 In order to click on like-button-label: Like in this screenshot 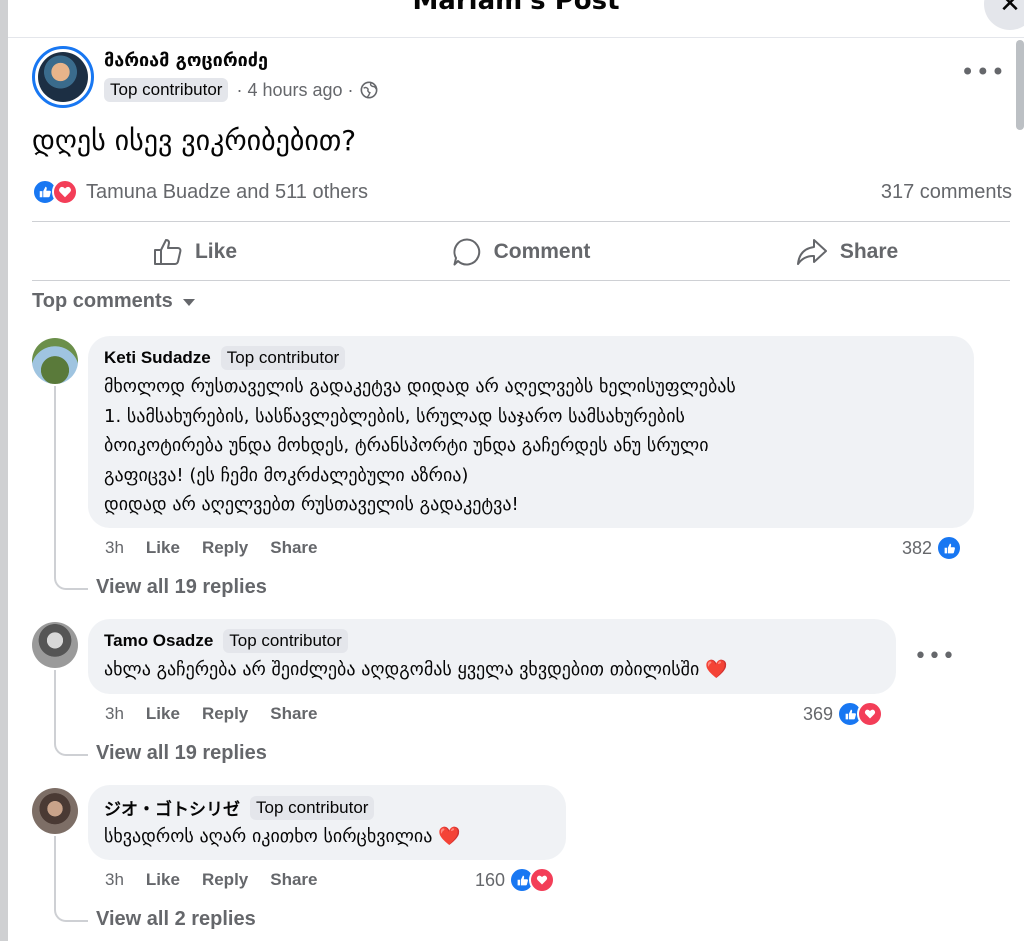, I will do `click(216, 251)`.